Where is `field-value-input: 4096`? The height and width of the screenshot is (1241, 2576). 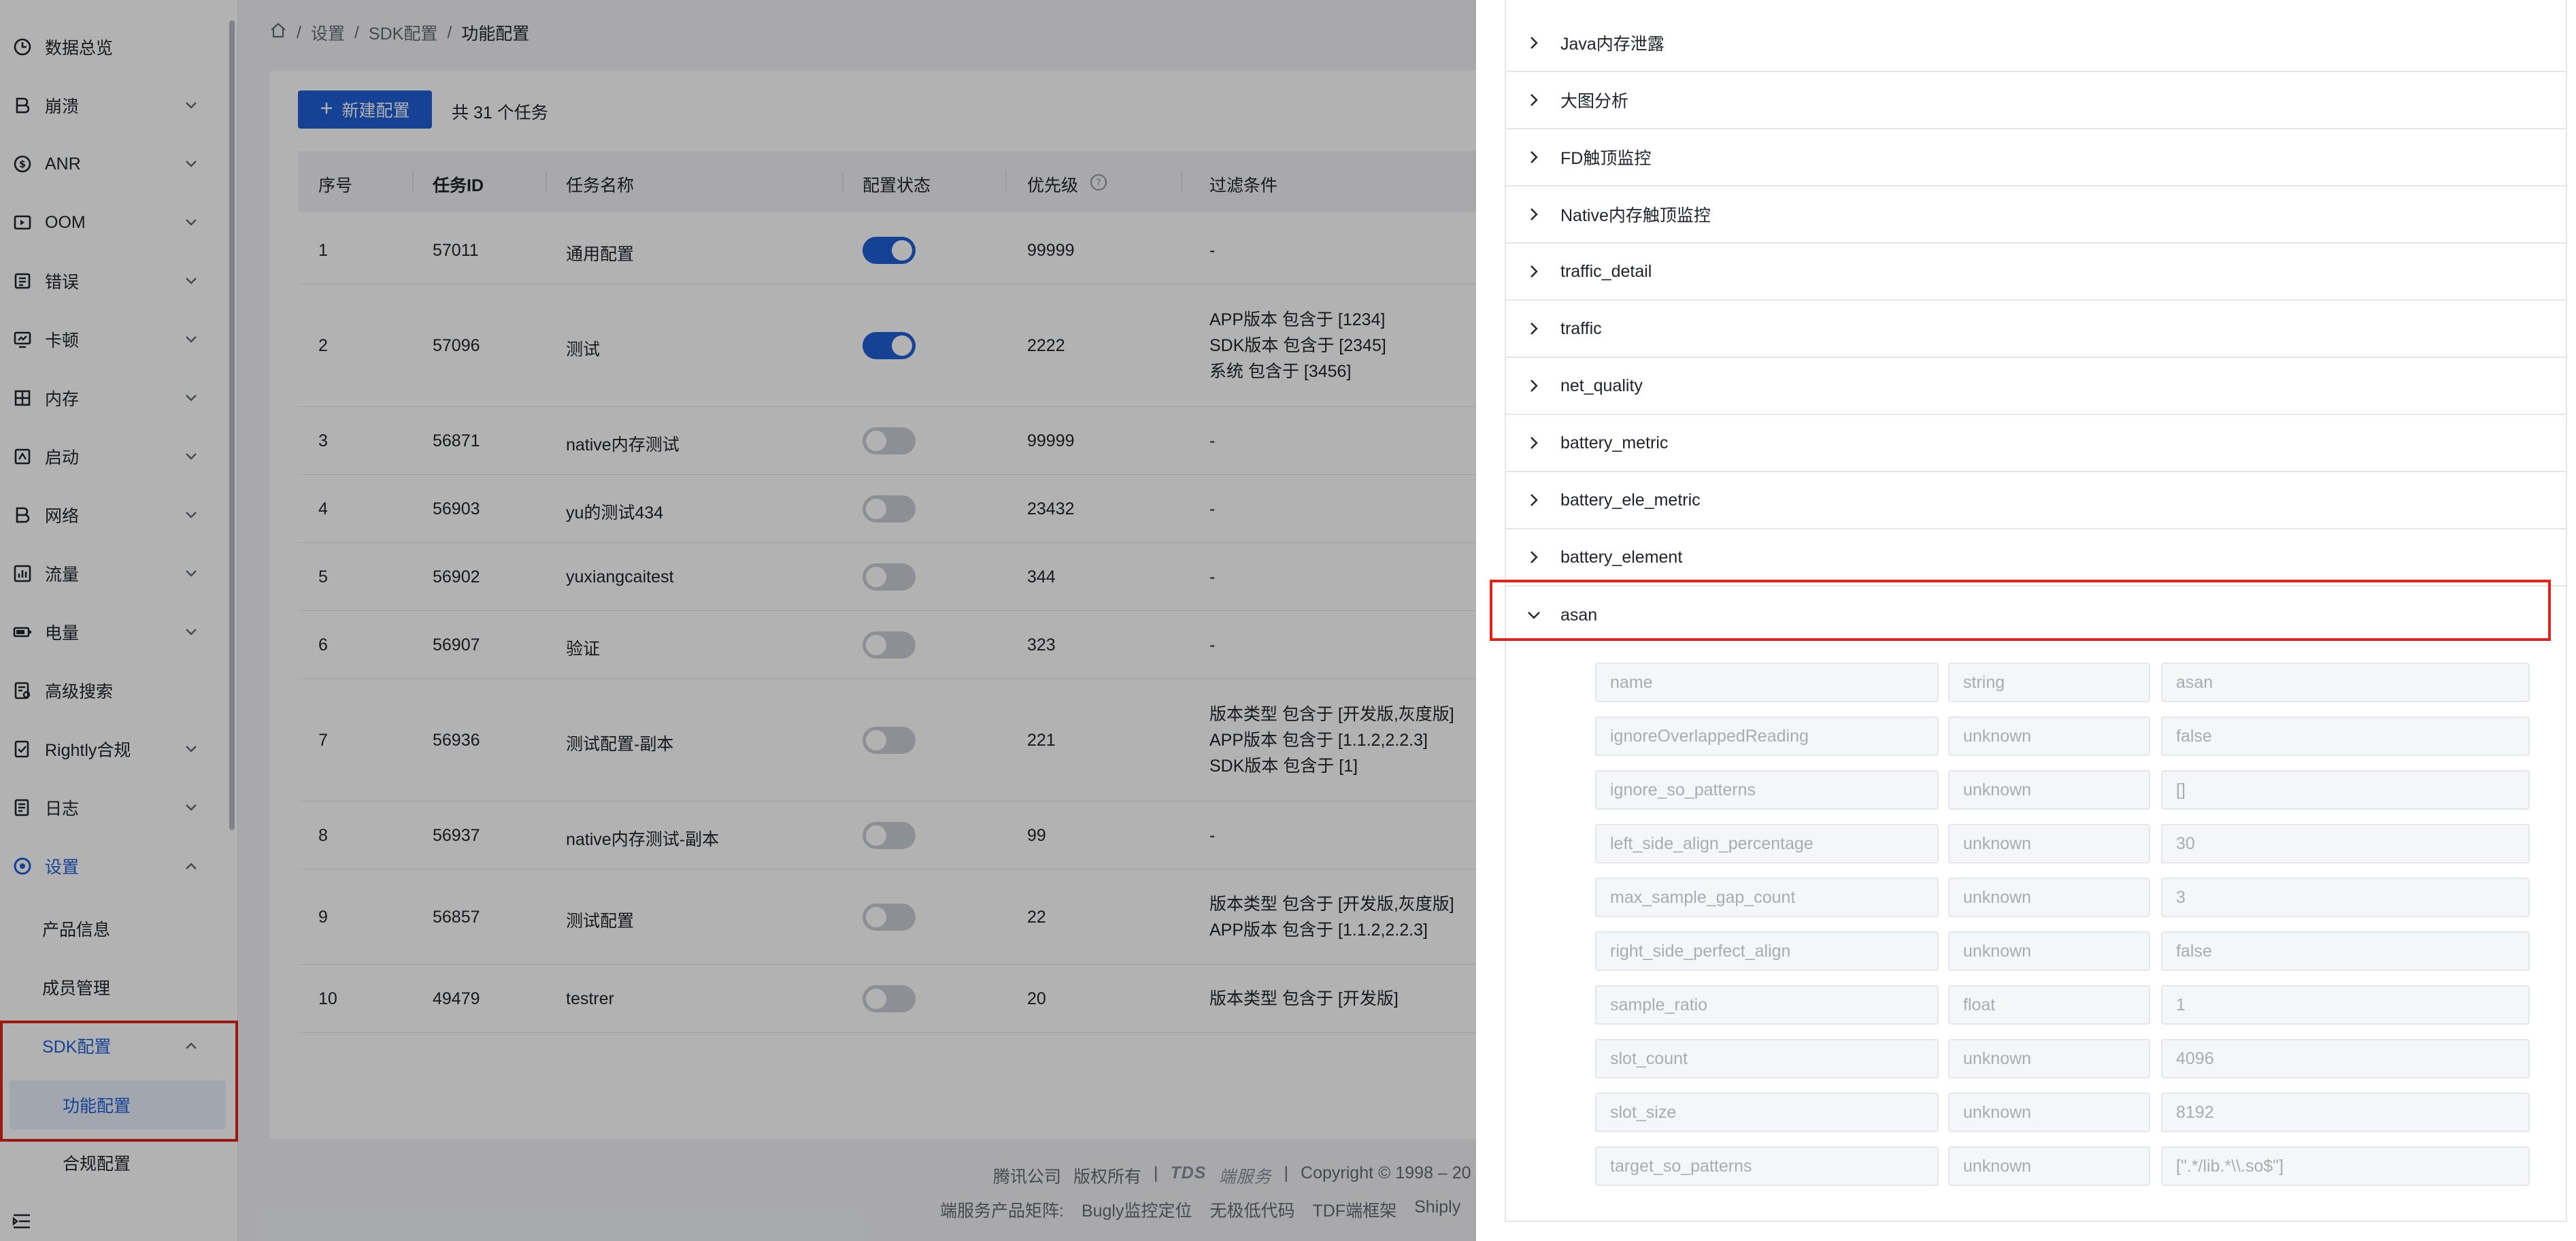
field-value-input: 4096 is located at coordinates (2345, 1059).